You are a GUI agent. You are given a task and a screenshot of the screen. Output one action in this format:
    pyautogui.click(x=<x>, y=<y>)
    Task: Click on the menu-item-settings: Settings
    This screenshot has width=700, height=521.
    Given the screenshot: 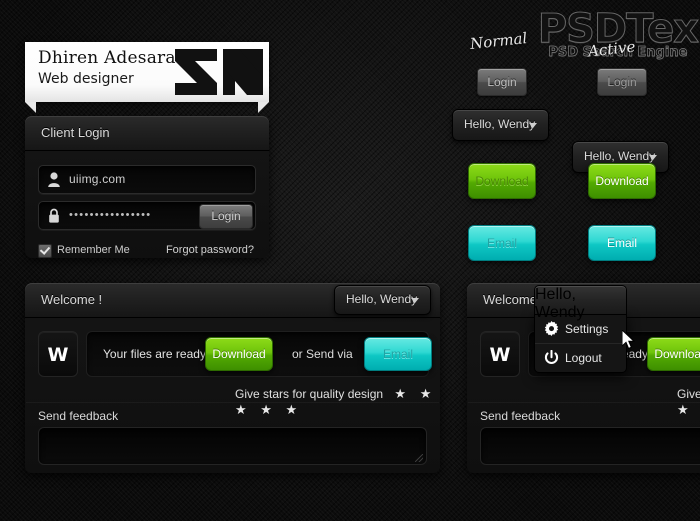 What is the action you would take?
    pyautogui.click(x=580, y=329)
    